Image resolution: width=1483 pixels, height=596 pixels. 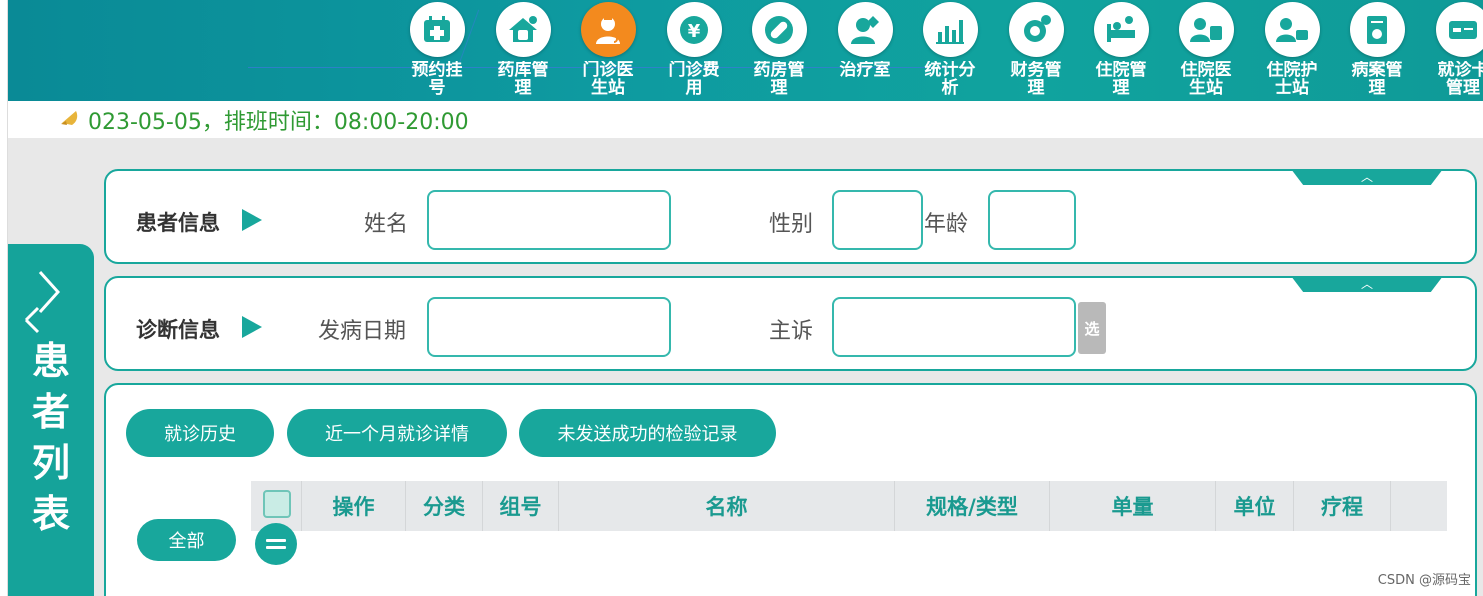 What do you see at coordinates (4, 298) in the screenshot?
I see `left-edge-strip` at bounding box center [4, 298].